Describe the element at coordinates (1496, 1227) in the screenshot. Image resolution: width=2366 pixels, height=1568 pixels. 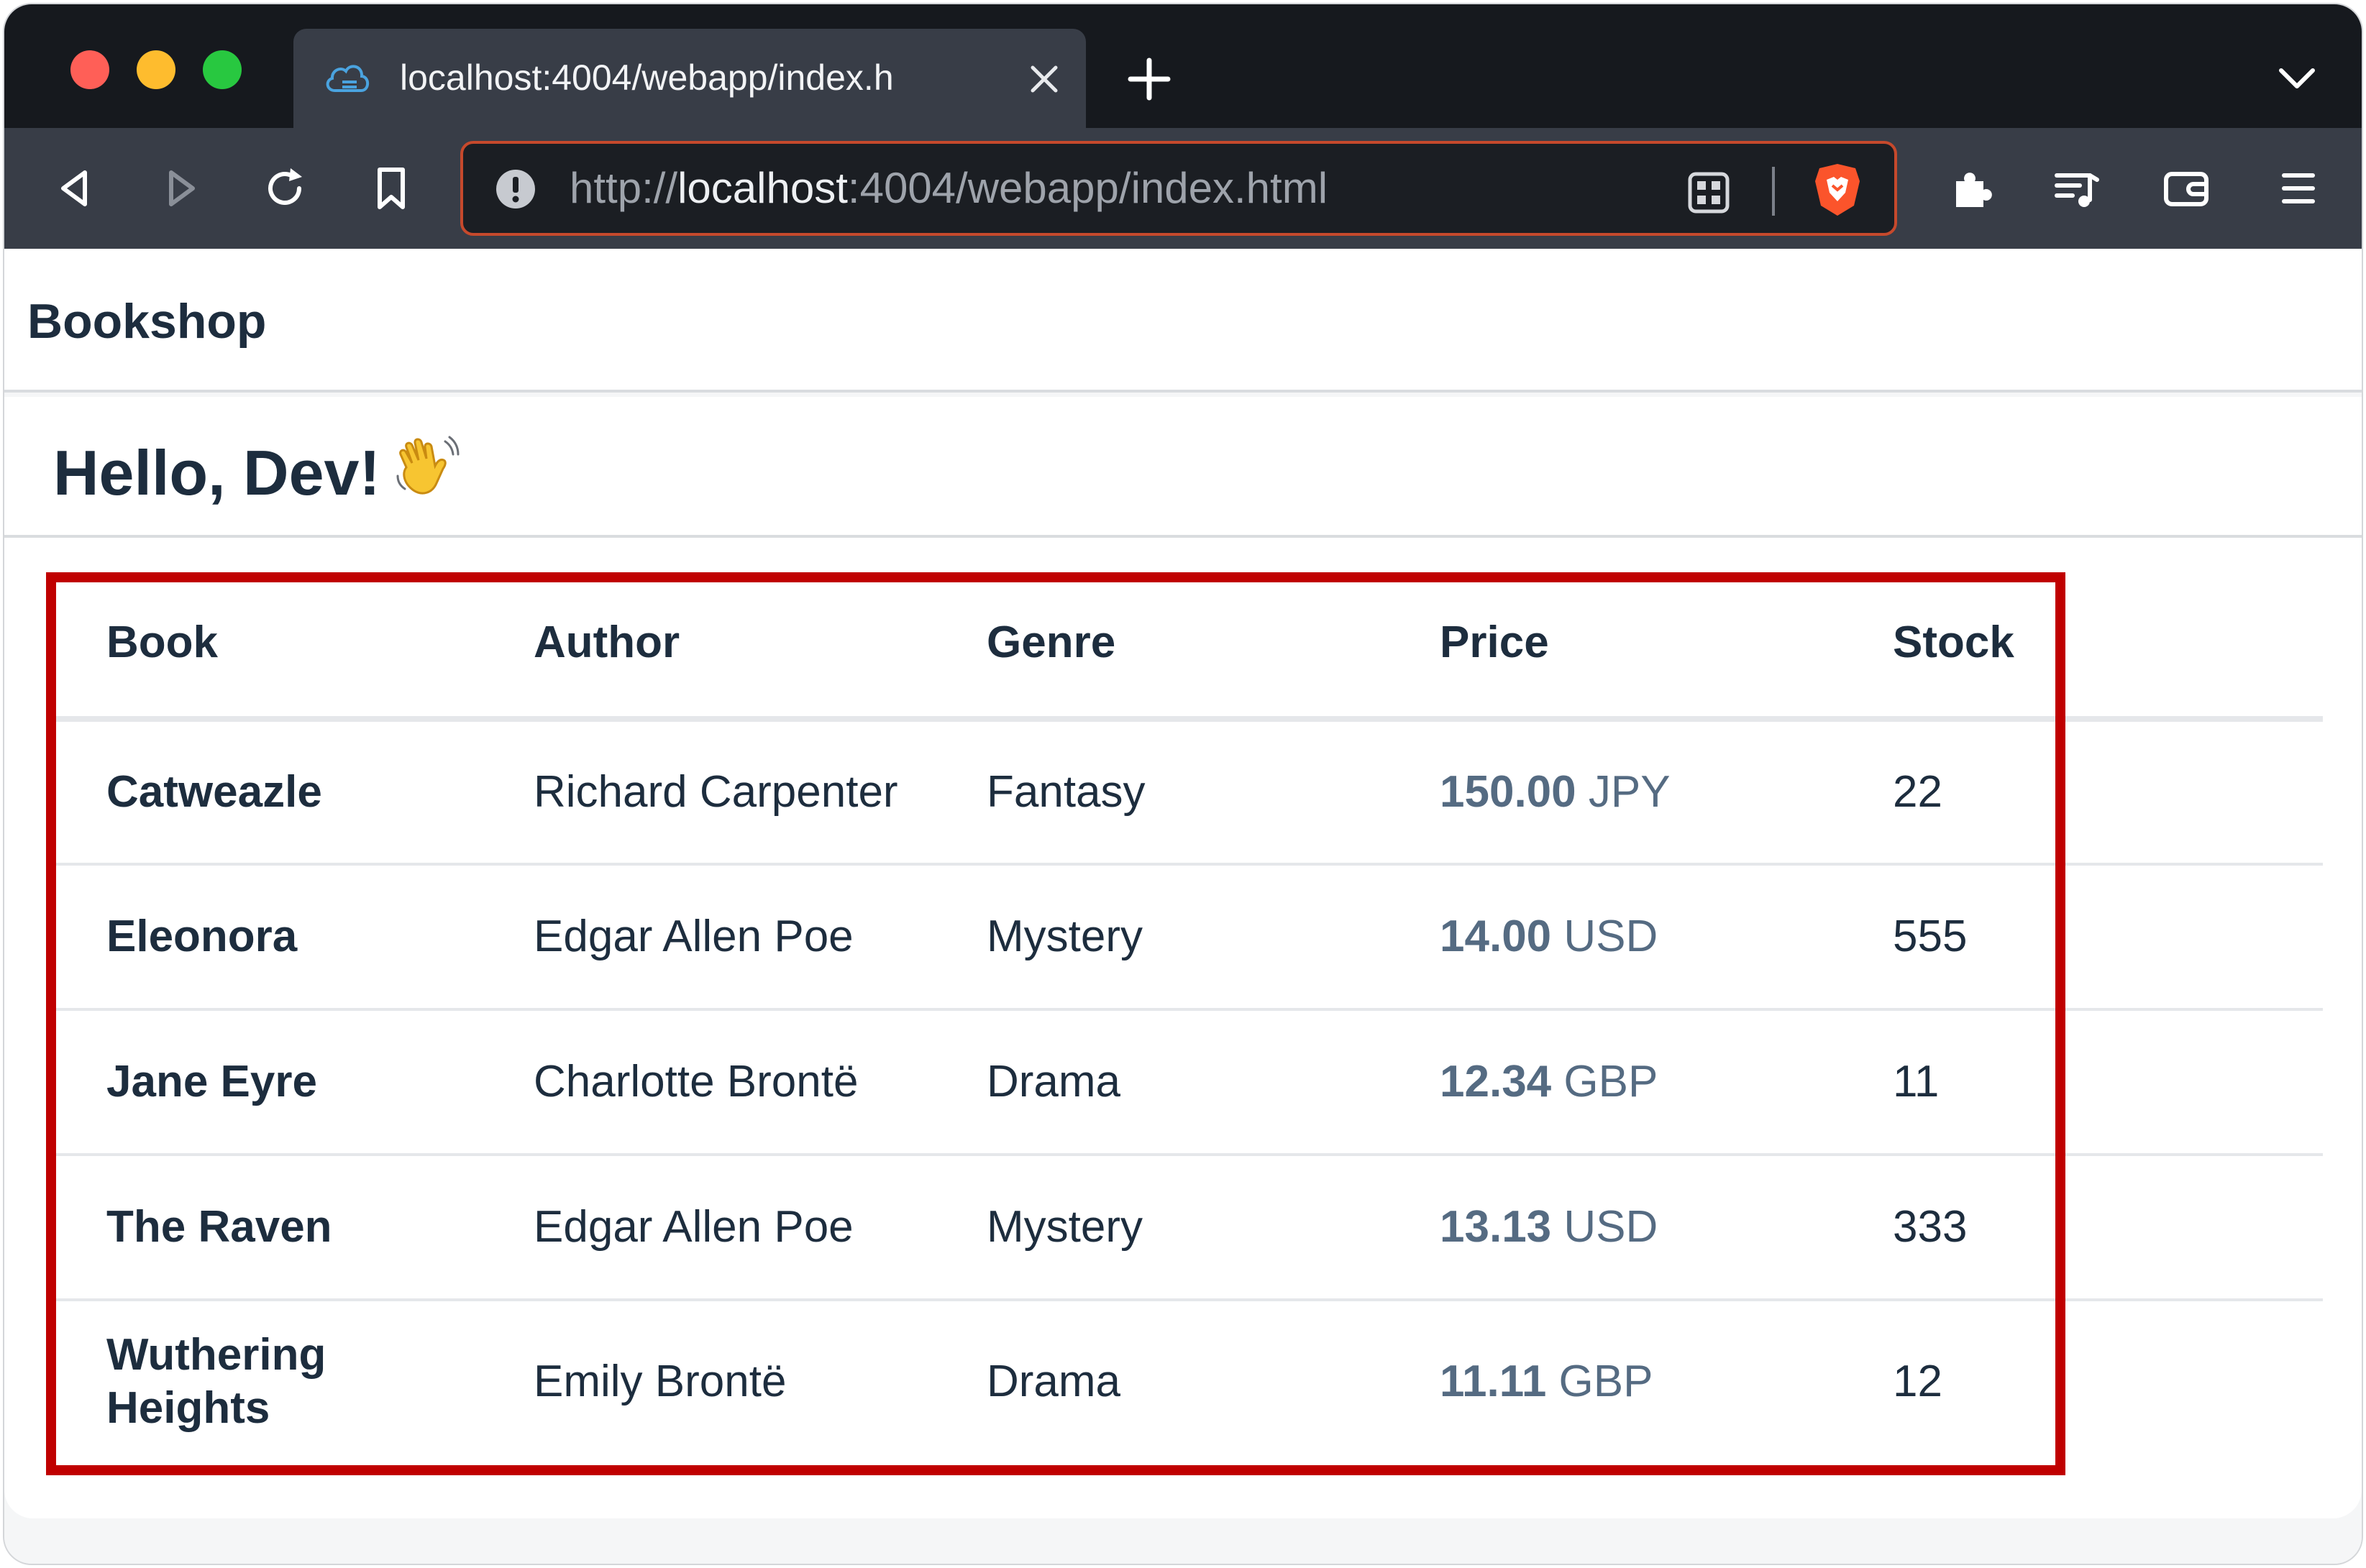
I see `price-value: 13.13` at that location.